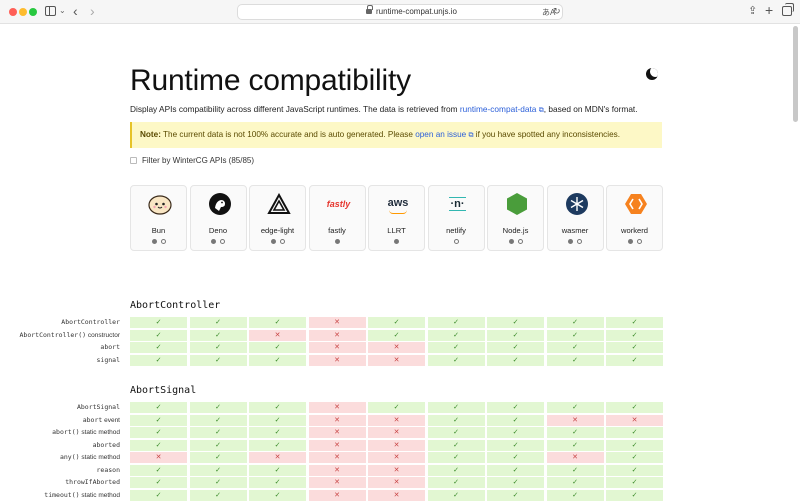 This screenshot has height=501, width=800. I want to click on back-arrow-icon: ‹, so click(75, 11).